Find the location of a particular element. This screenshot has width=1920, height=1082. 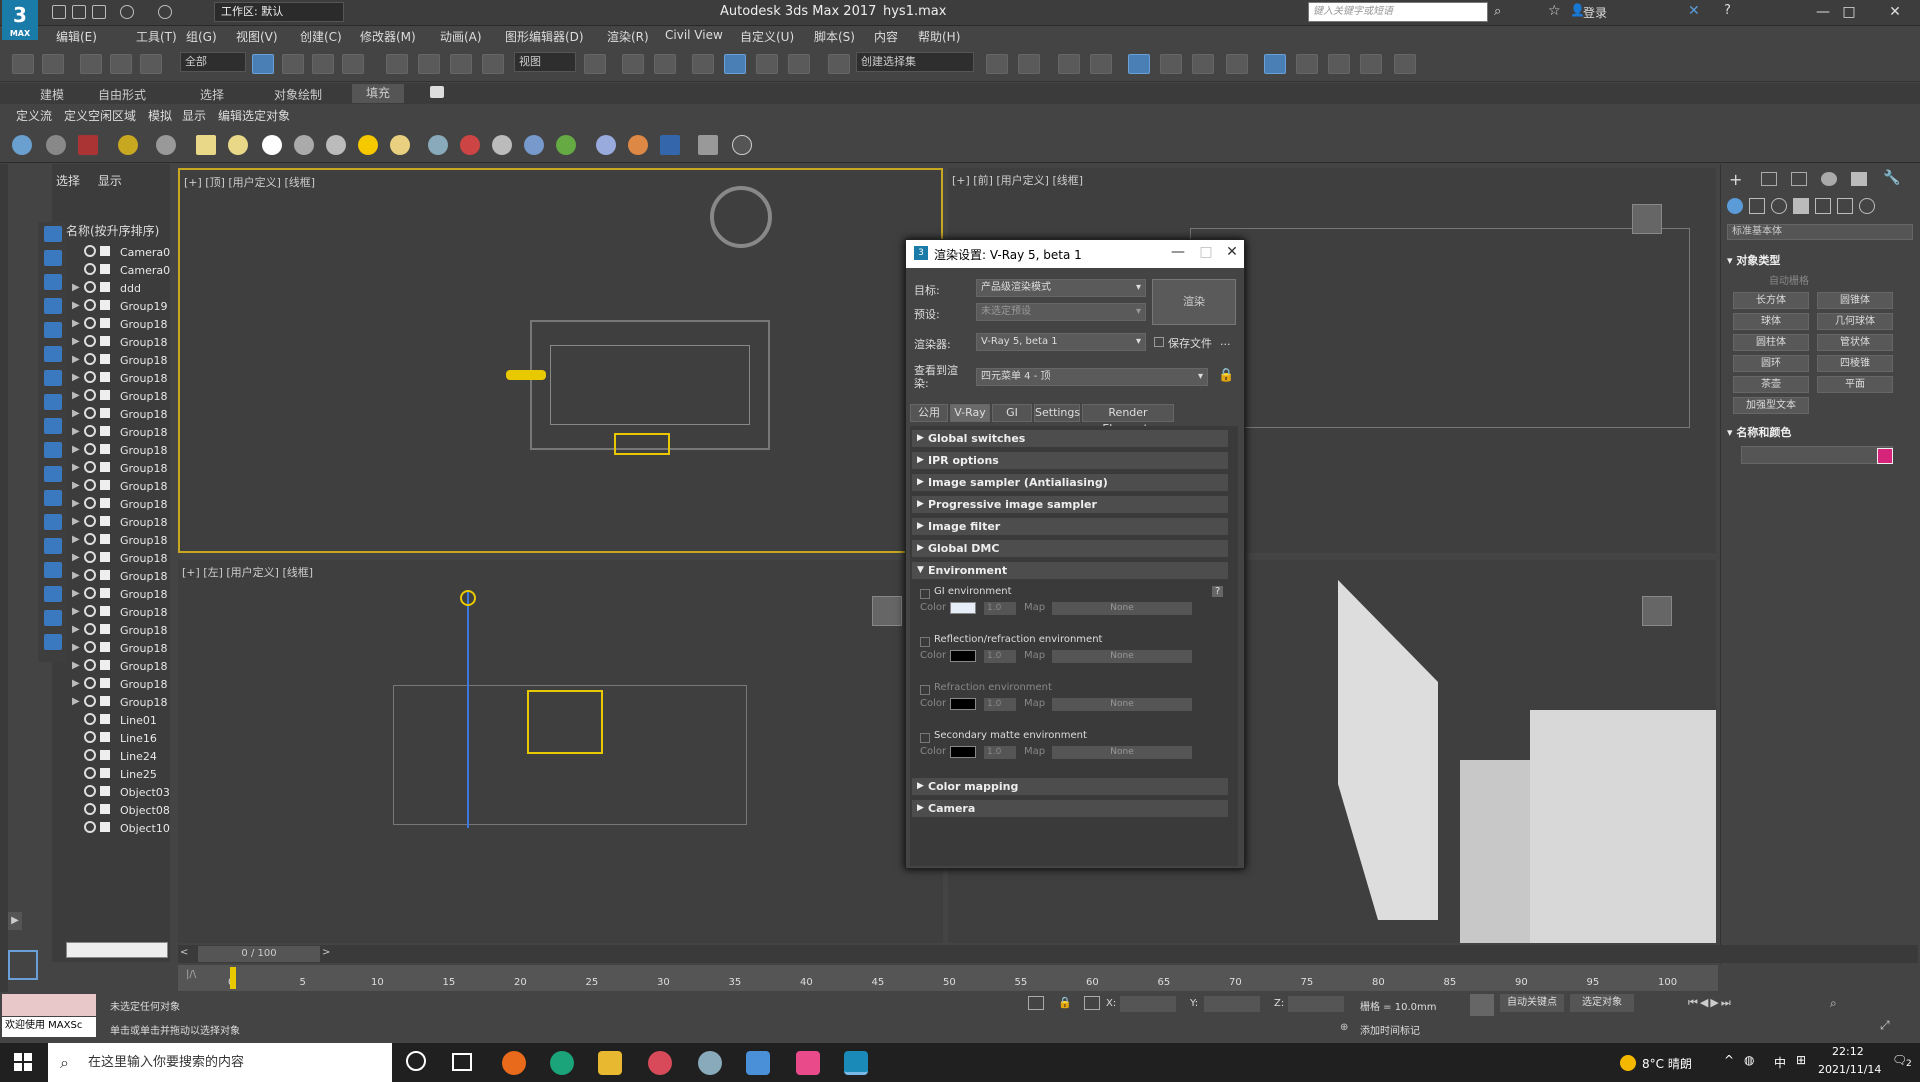

convert-icon is located at coordinates (708, 145).